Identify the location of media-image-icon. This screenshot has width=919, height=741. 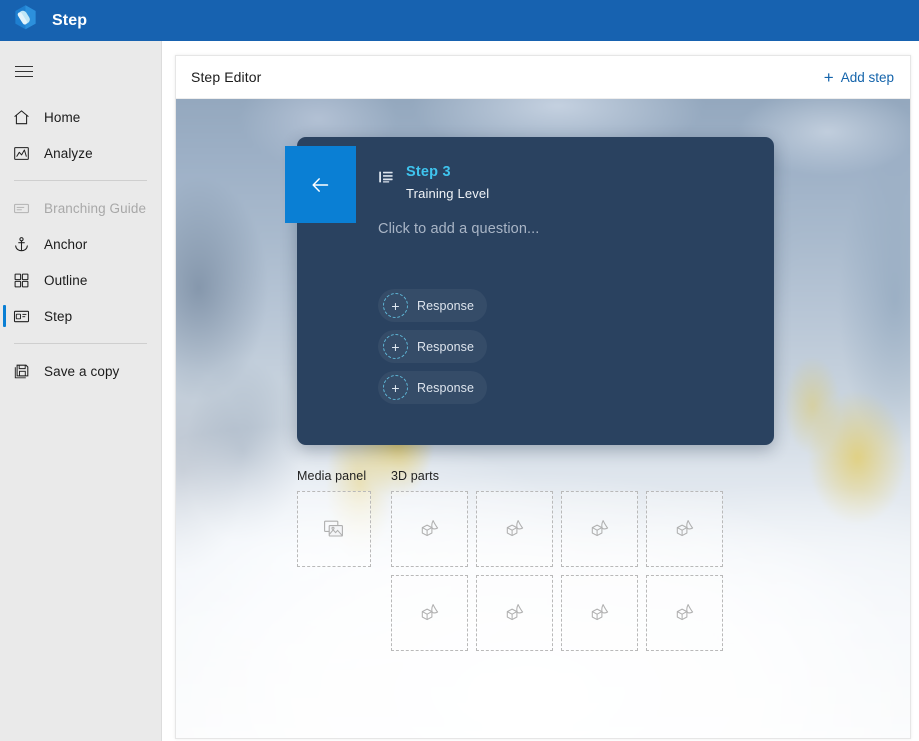
(334, 529).